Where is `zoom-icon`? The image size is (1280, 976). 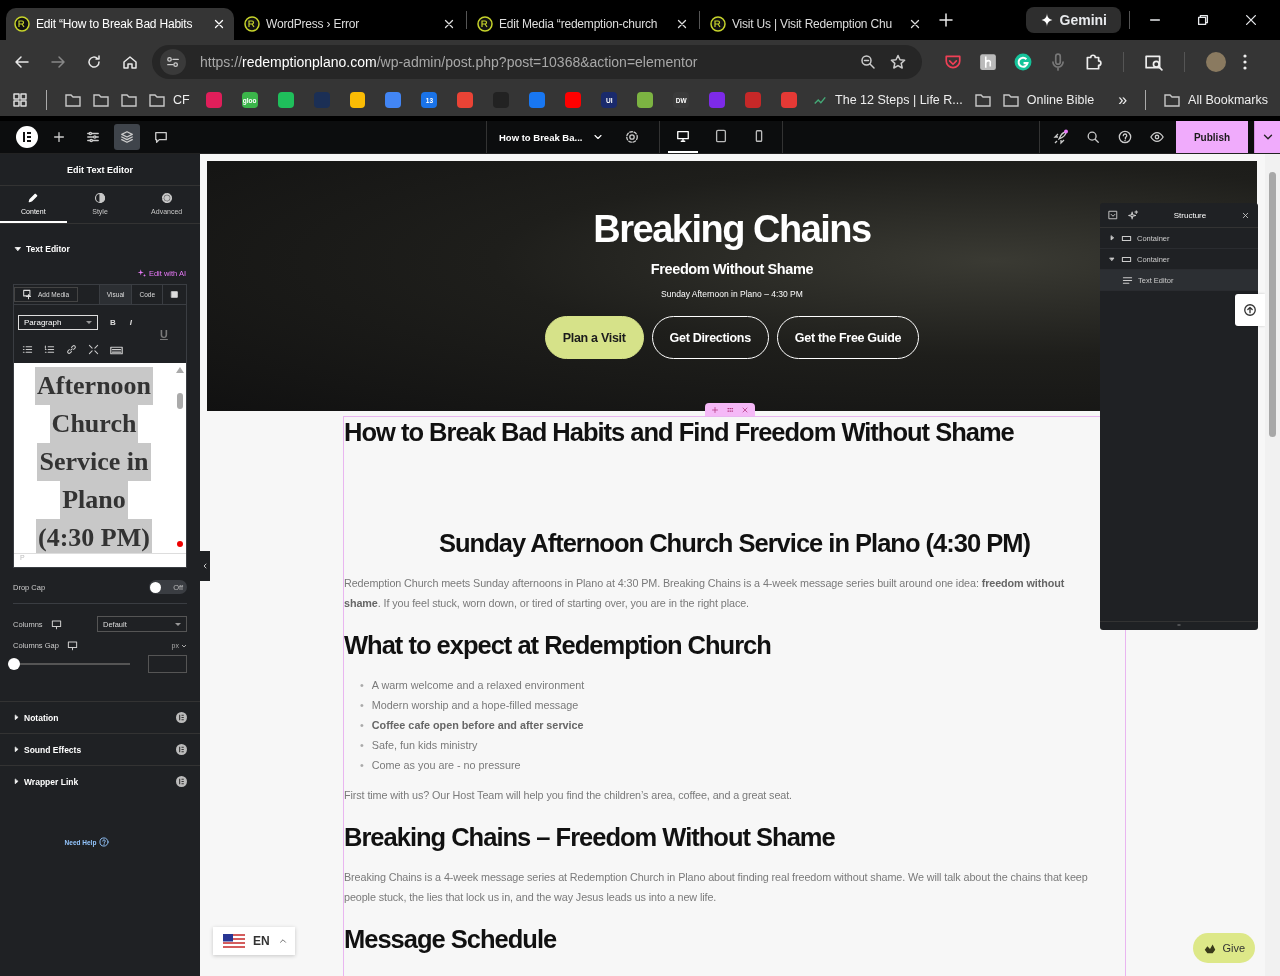
zoom-icon is located at coordinates (868, 62).